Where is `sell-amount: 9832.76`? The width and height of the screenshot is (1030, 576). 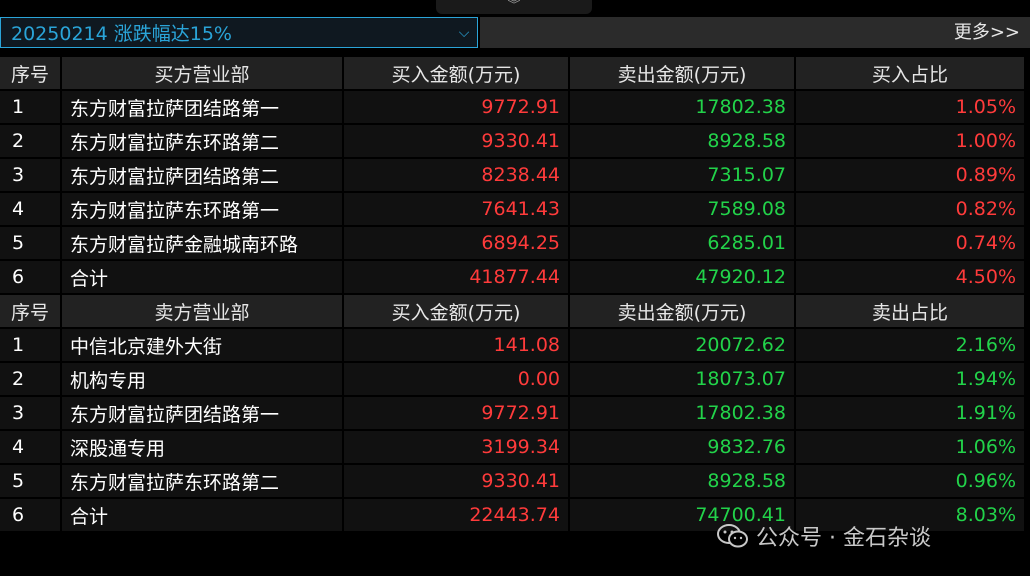 sell-amount: 9832.76 is located at coordinates (683, 448).